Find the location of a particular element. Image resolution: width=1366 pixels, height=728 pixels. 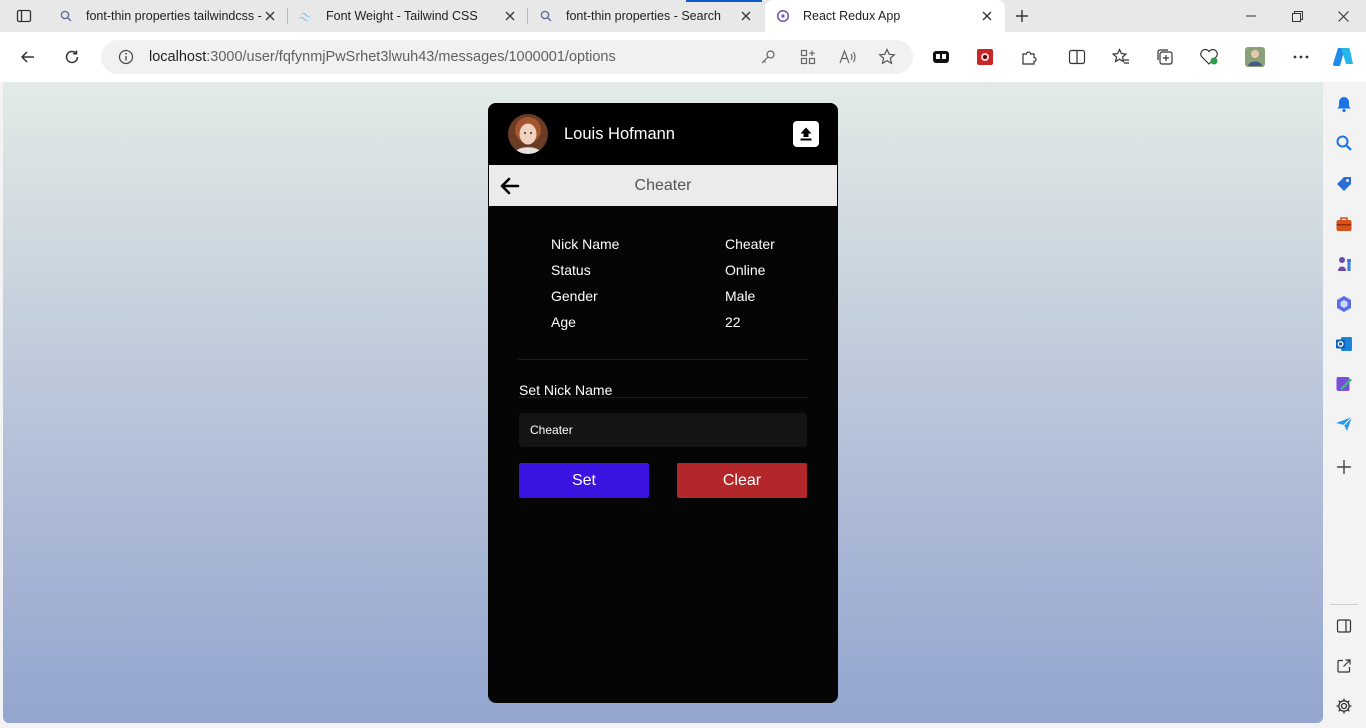

bell-icon is located at coordinates (1344, 104).